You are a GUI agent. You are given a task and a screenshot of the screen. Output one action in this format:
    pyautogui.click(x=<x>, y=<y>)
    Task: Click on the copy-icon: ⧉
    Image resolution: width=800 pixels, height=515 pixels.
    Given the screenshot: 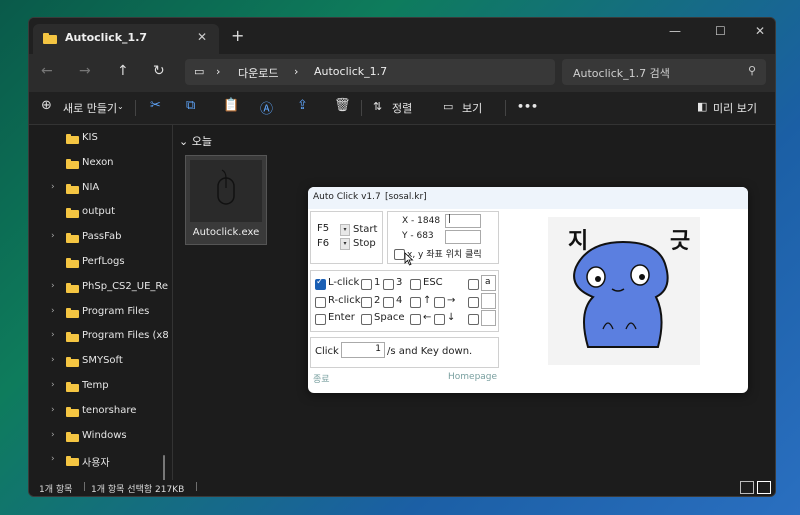 What is the action you would take?
    pyautogui.click(x=190, y=105)
    